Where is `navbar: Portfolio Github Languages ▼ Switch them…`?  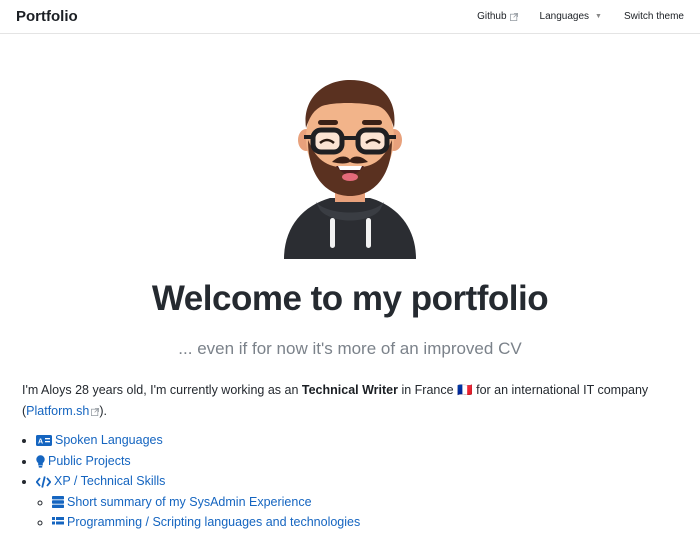
navbar: Portfolio Github Languages ▼ Switch them… is located at coordinates (350, 17).